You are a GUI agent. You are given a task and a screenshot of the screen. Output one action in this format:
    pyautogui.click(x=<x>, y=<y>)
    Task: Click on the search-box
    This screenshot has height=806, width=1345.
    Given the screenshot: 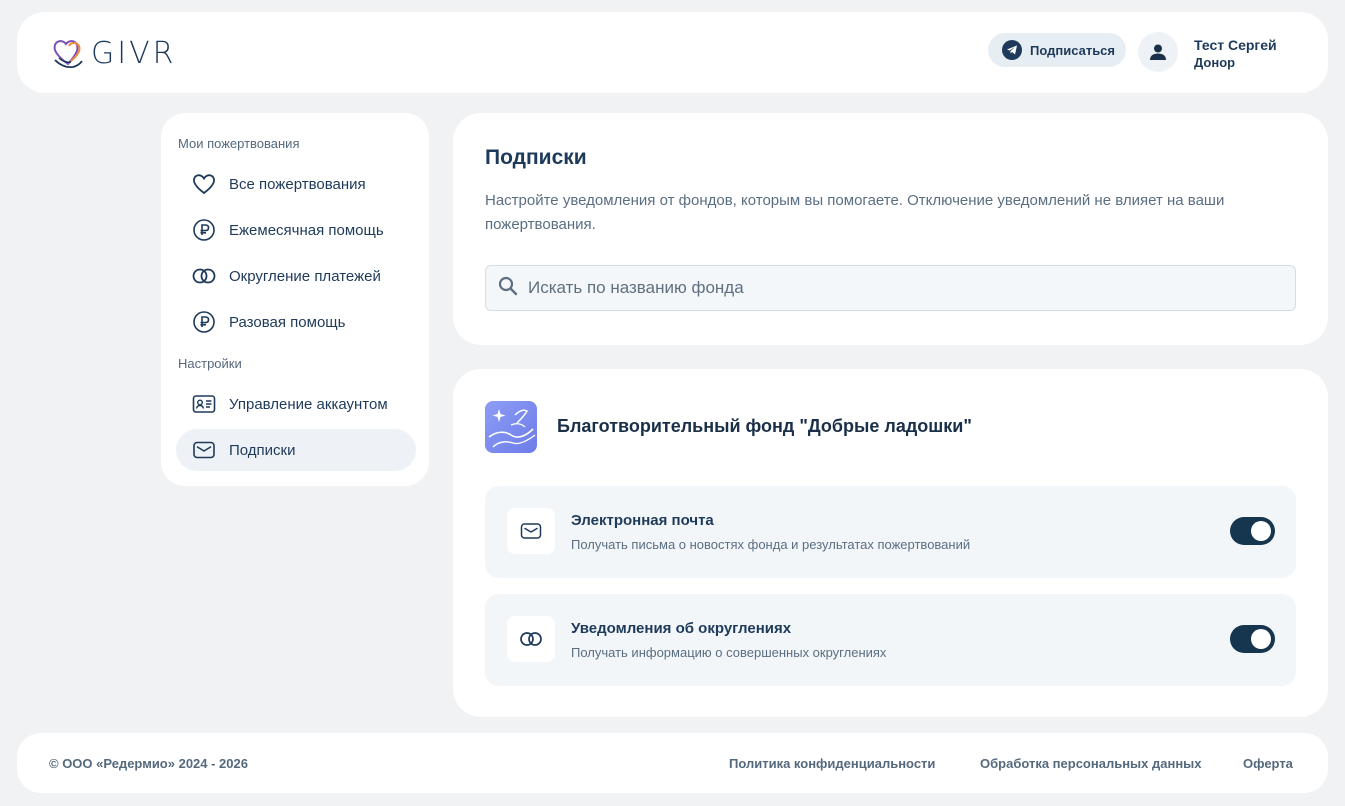 What is the action you would take?
    pyautogui.click(x=890, y=288)
    